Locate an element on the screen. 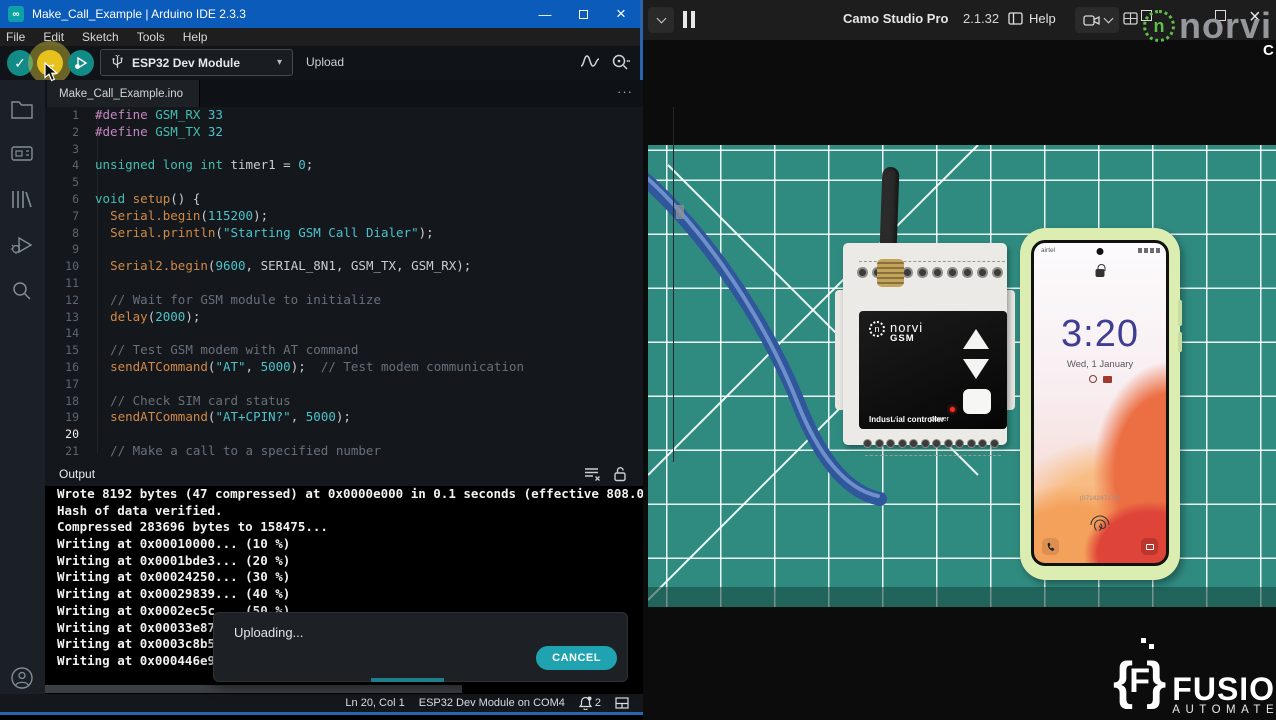  camo-version: 2.1.32 is located at coordinates (981, 18).